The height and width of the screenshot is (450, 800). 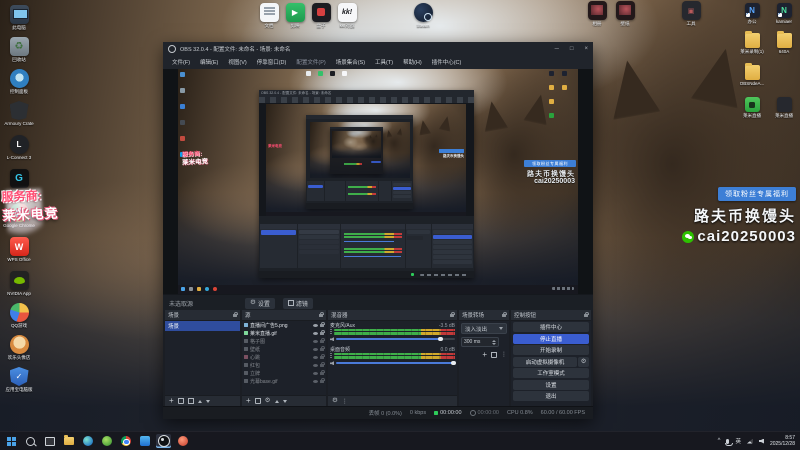 I want to click on add-scene-button: +, so click(x=171, y=401).